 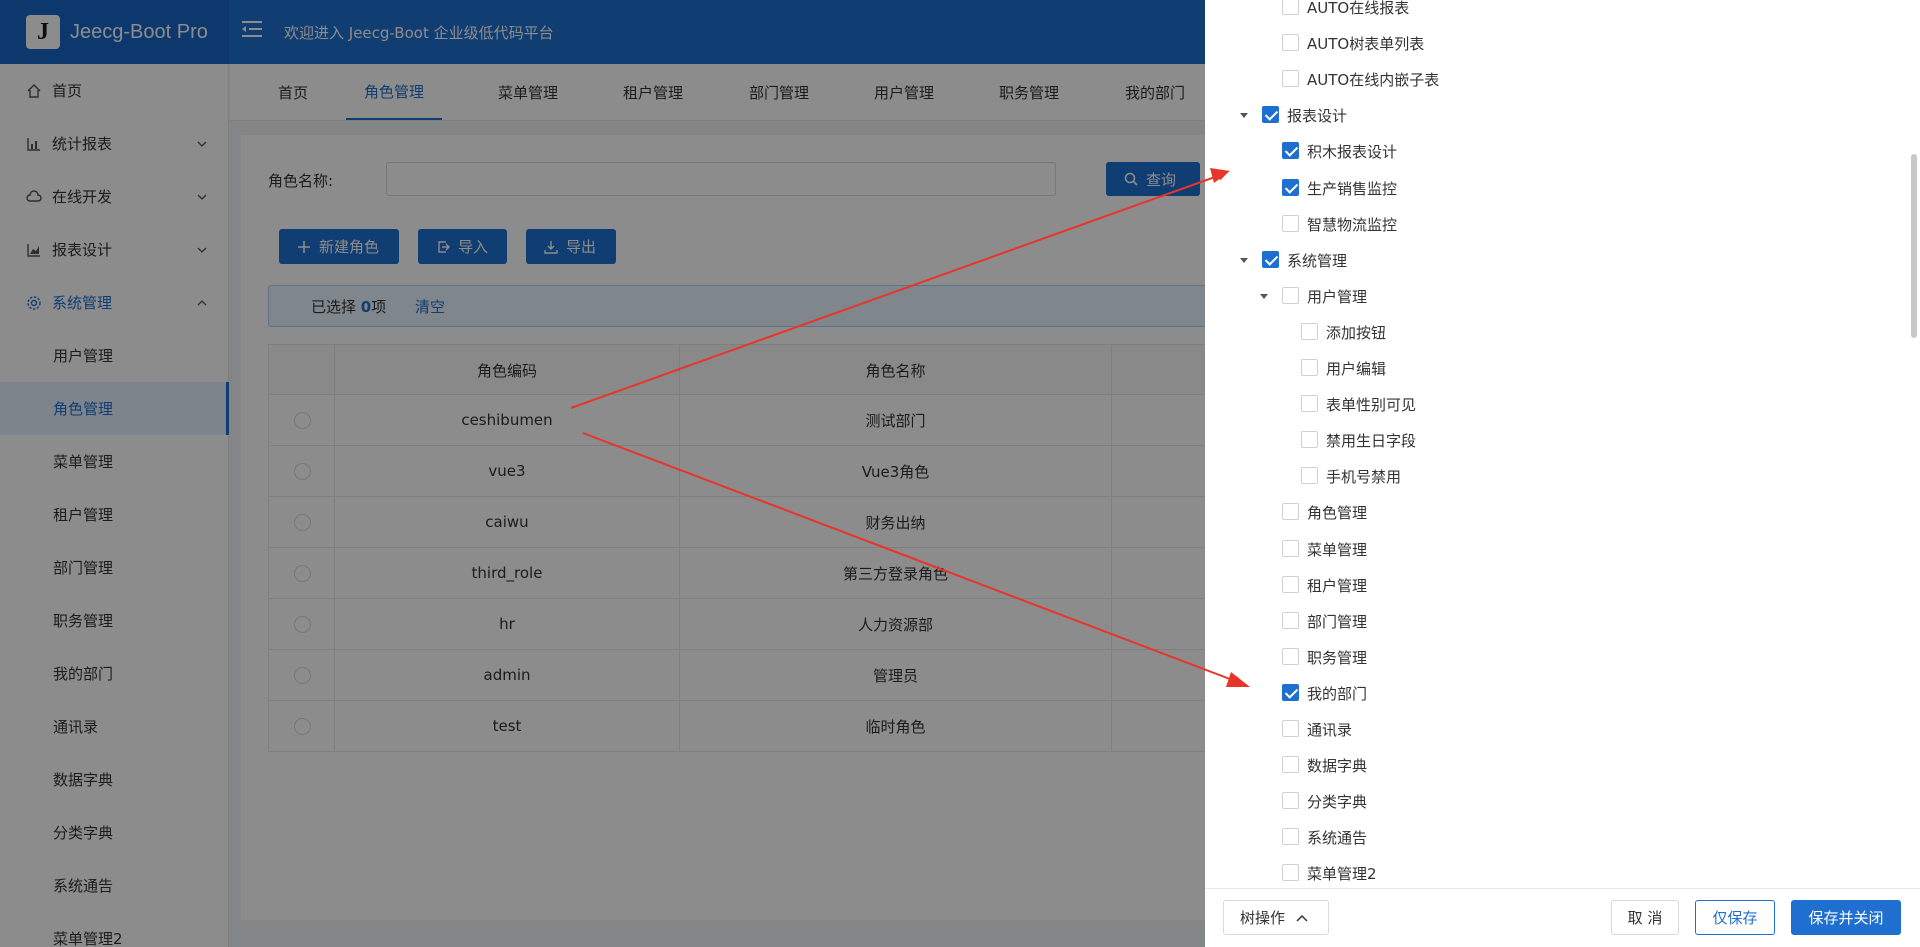 What do you see at coordinates (1337, 838) in the screenshot?
I see `tree-node-label: 系统通告` at bounding box center [1337, 838].